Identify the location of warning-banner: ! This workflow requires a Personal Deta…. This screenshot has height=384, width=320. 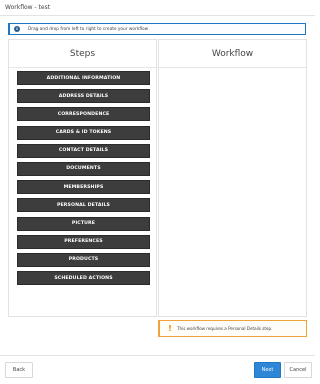
(232, 328).